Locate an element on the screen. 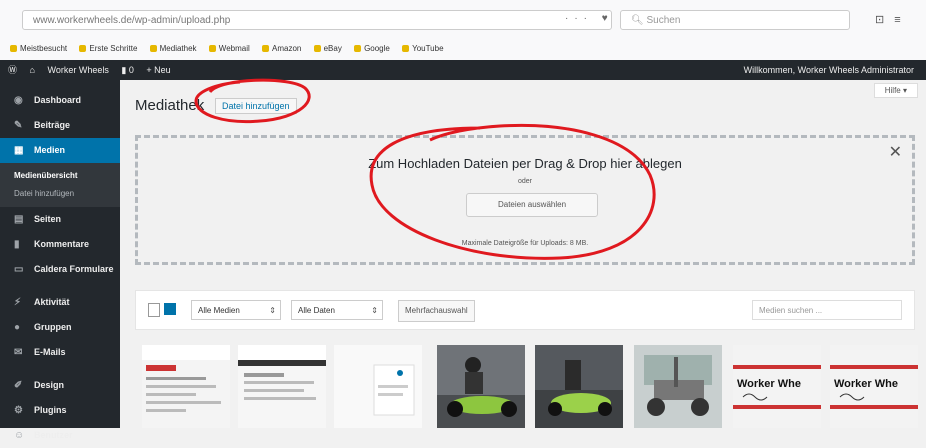  sidebar-item-pages: ▤ Seiten is located at coordinates (60, 219).